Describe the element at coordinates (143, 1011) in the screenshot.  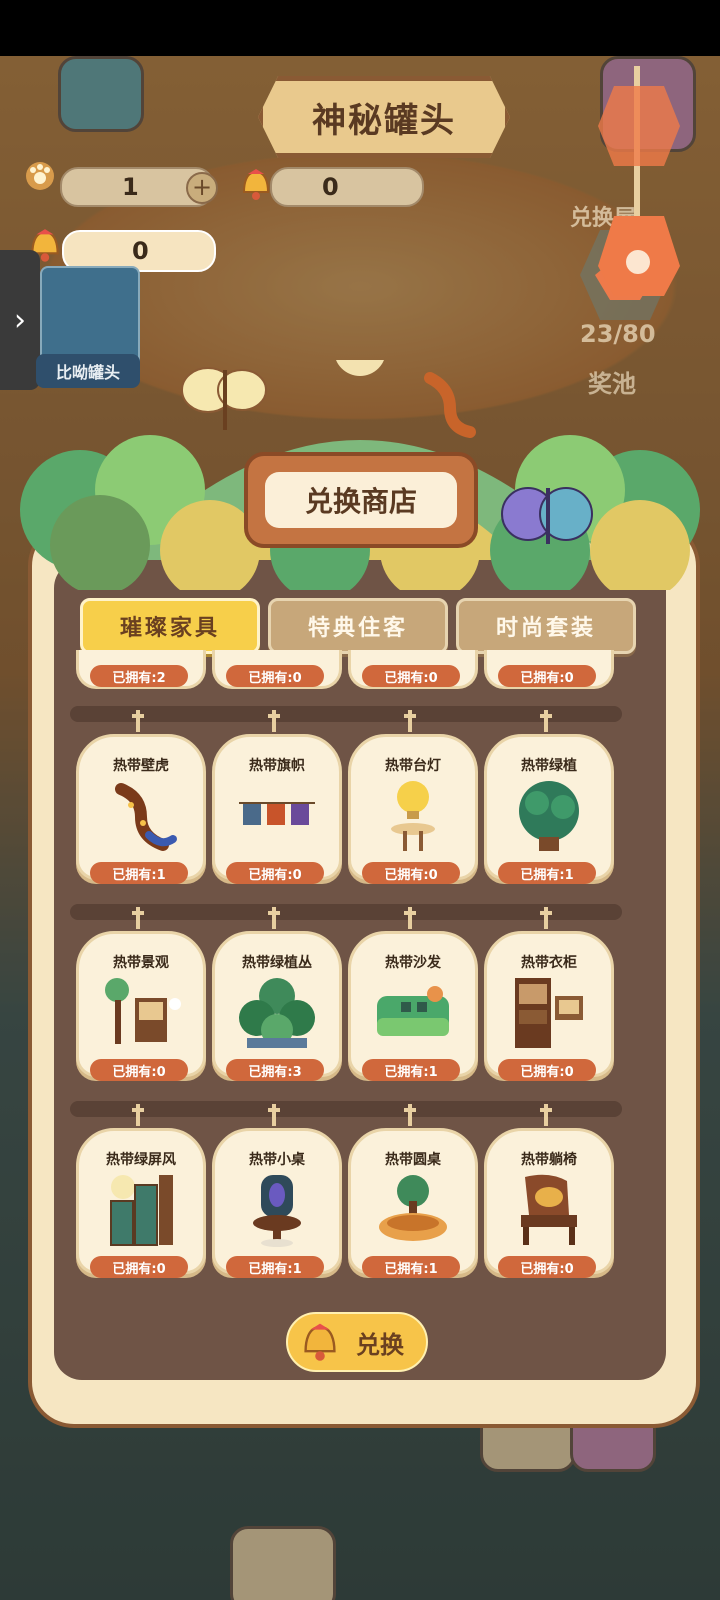
I see `landscape-icon` at that location.